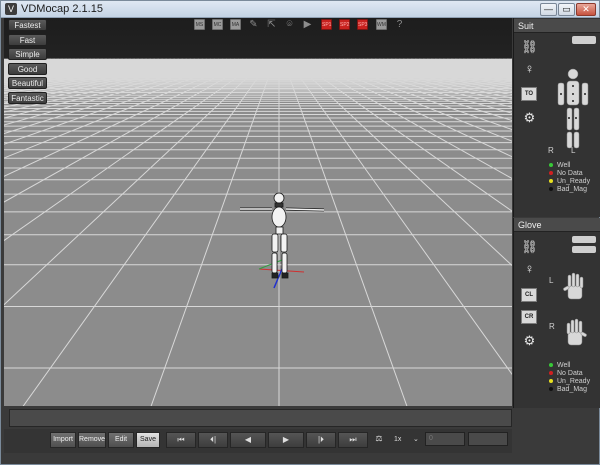  What do you see at coordinates (551, 280) in the screenshot?
I see `glove-left-label: L` at bounding box center [551, 280].